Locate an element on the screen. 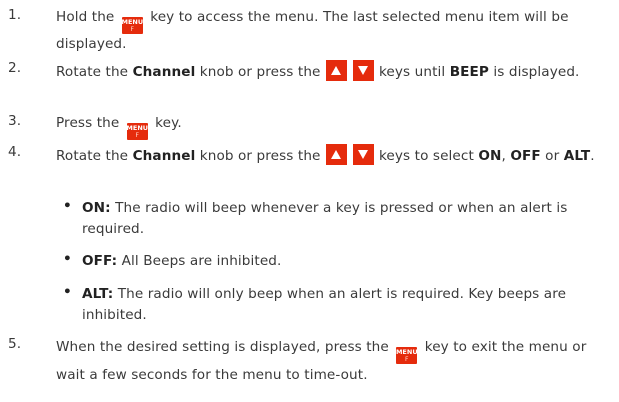 This screenshot has width=619, height=402. bullet-off-text: OFF: All Beeps are inhibited. is located at coordinates (182, 261).